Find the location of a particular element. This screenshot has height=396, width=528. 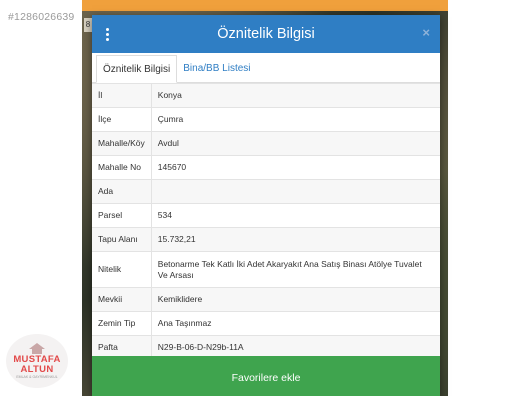

row-value: Ana Taşınmaz is located at coordinates (295, 323).